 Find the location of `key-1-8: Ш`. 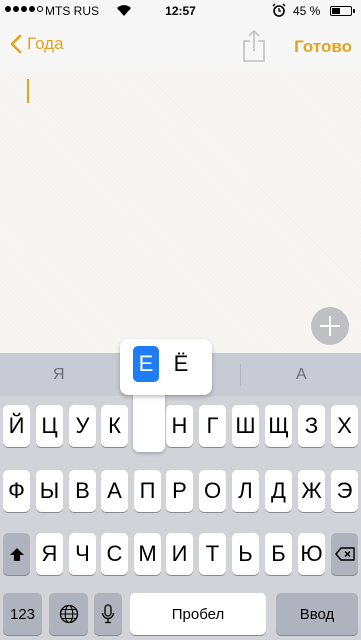

key-1-8: Ш is located at coordinates (245, 426).